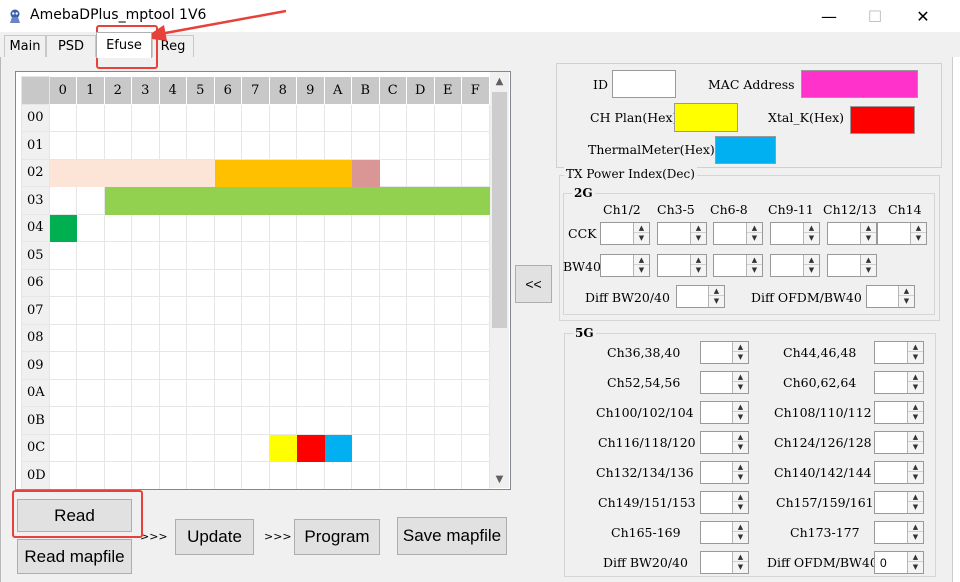 This screenshot has width=960, height=582. What do you see at coordinates (71, 46) in the screenshot?
I see `tab-psd: PSD` at bounding box center [71, 46].